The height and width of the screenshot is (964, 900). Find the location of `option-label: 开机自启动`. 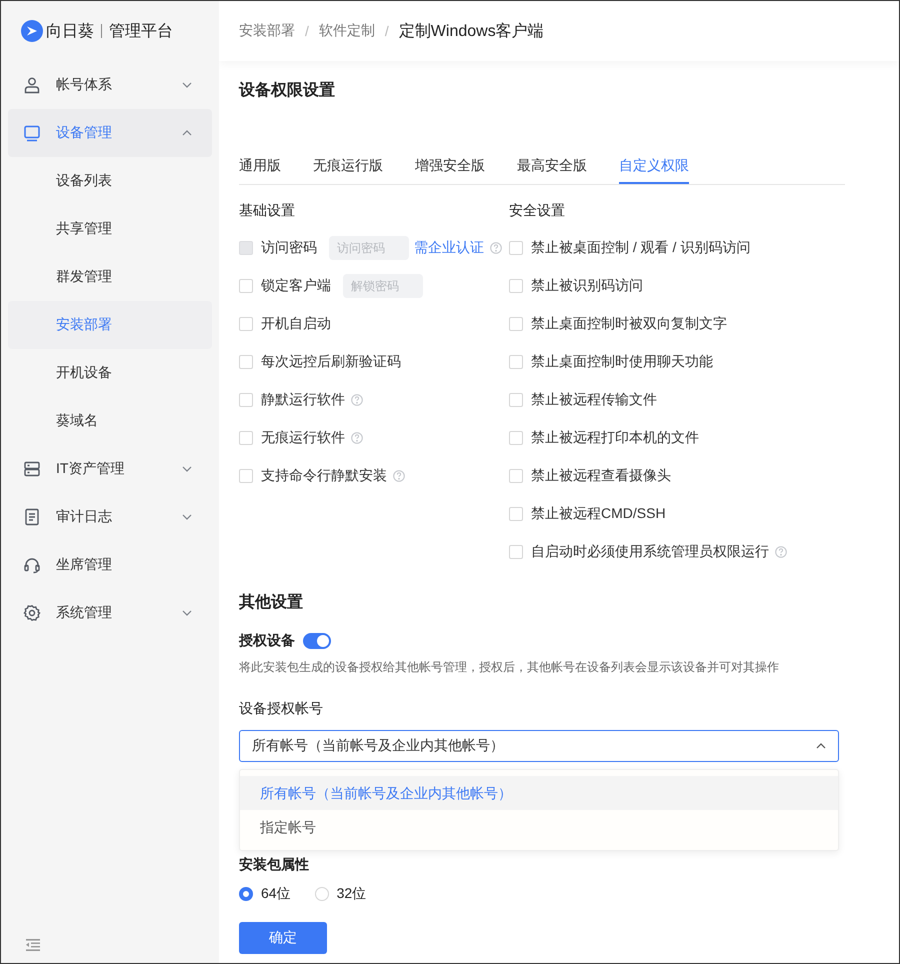

option-label: 开机自启动 is located at coordinates (296, 324).